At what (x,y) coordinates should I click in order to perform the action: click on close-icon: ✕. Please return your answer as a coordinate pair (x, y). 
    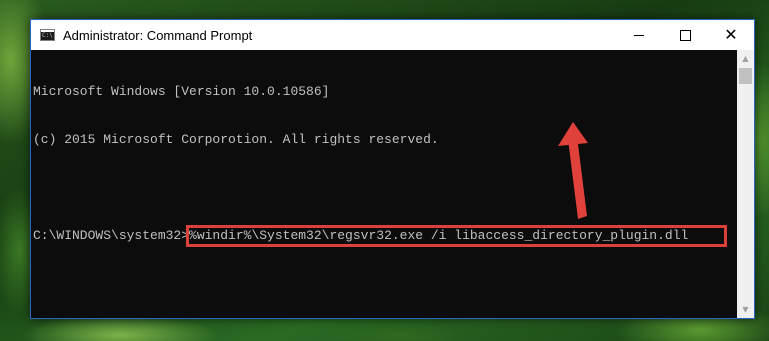
    Looking at the image, I should click on (731, 34).